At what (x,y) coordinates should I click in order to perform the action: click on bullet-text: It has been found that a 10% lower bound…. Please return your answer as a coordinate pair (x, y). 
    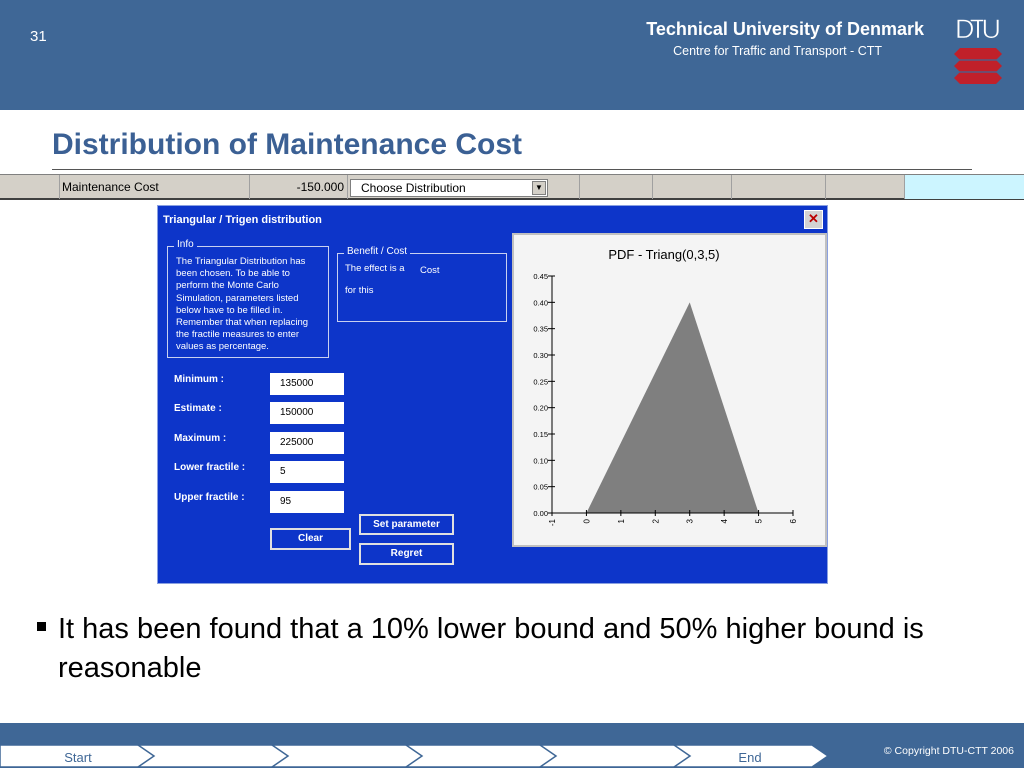
    Looking at the image, I should click on (491, 648).